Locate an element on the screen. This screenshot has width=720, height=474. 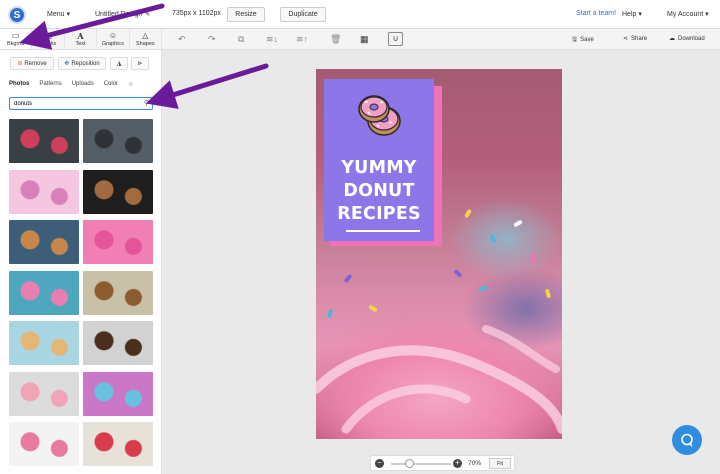
zoom-slider-handle is located at coordinates (409, 463).